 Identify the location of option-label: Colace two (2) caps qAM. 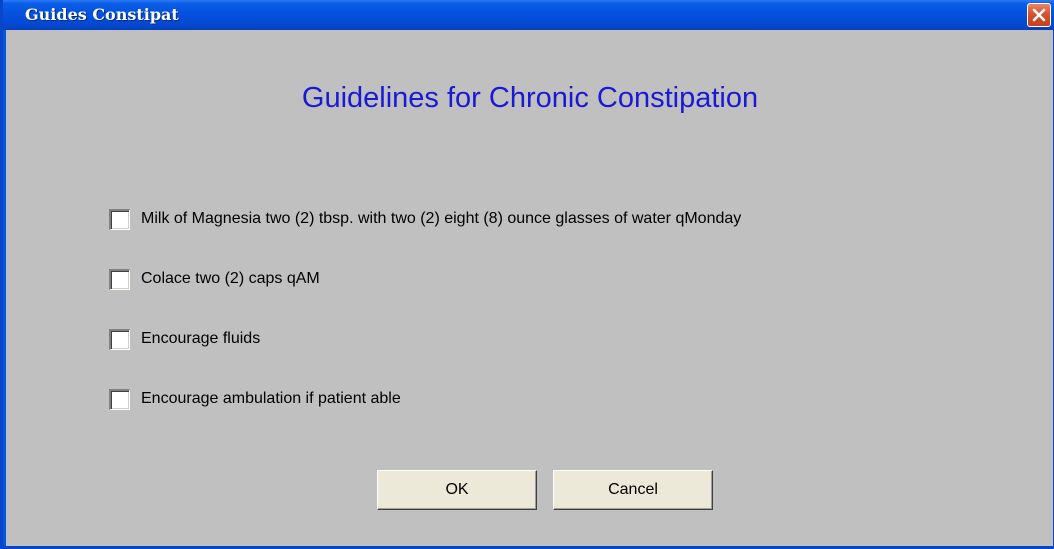
(230, 278).